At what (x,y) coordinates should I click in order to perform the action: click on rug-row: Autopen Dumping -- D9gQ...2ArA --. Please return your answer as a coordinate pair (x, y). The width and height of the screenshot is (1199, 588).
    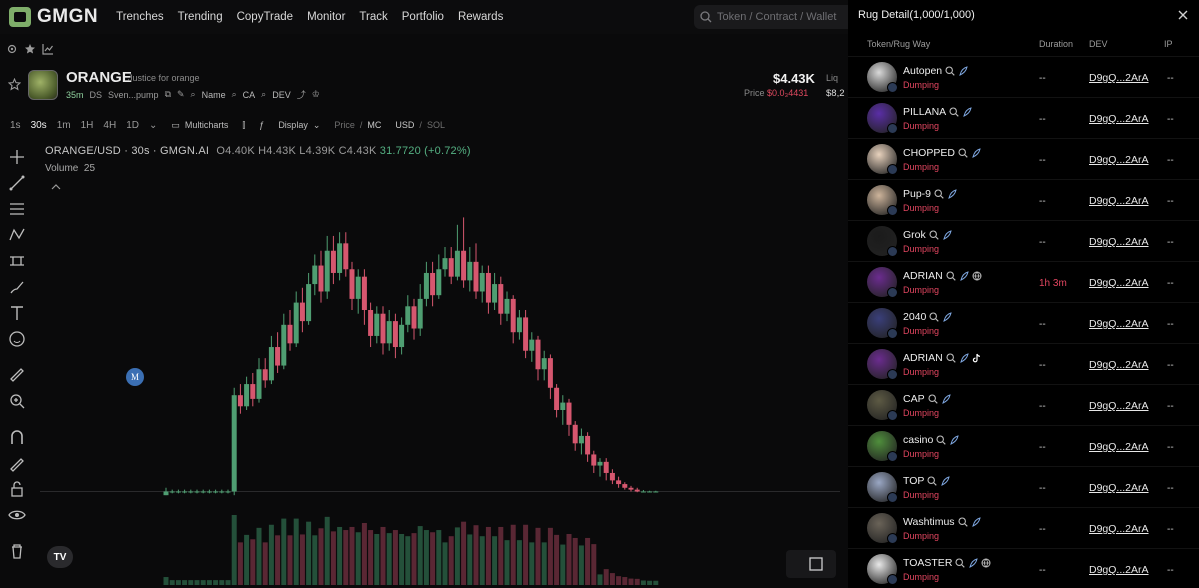
    Looking at the image, I should click on (1023, 76).